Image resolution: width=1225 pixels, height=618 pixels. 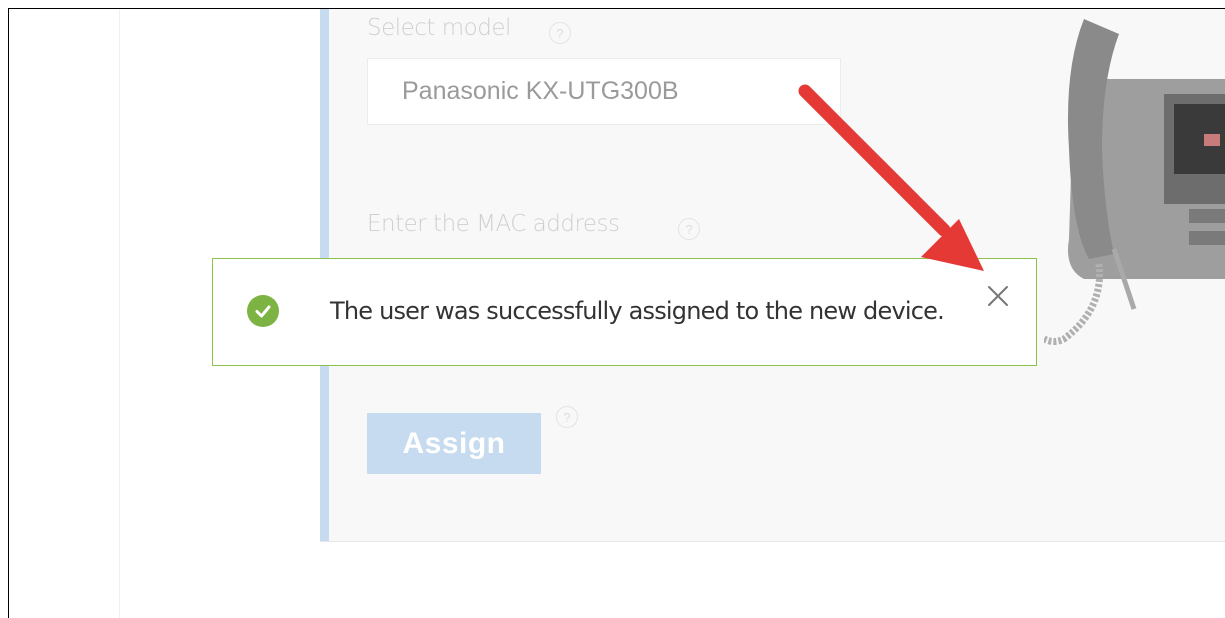 What do you see at coordinates (263, 311) in the screenshot?
I see `check-circle-icon` at bounding box center [263, 311].